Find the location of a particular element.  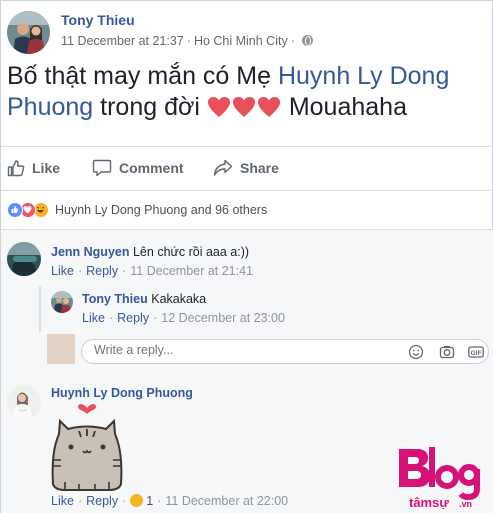

pusheen-cat-sticker is located at coordinates (87, 448).